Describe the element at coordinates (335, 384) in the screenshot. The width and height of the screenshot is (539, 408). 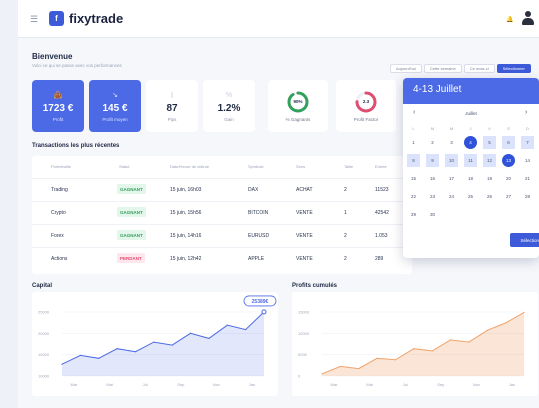
I see `x-tick-label: Mar` at that location.